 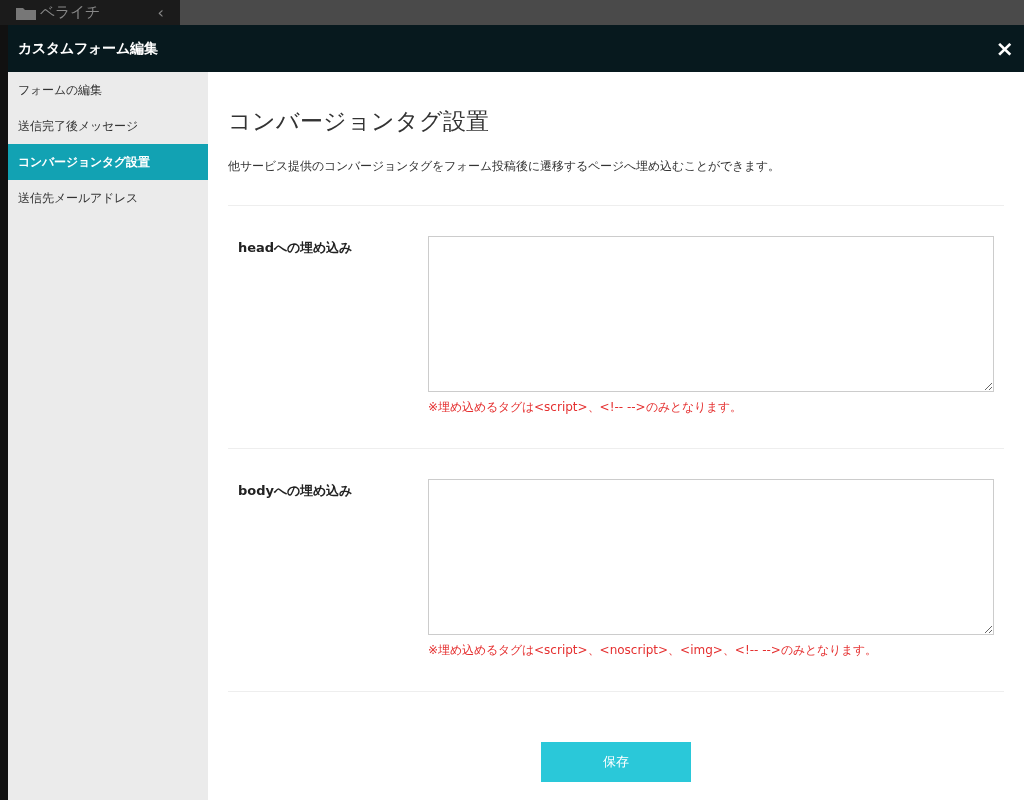 I want to click on modal-title: カスタムフォーム編集, so click(x=88, y=48).